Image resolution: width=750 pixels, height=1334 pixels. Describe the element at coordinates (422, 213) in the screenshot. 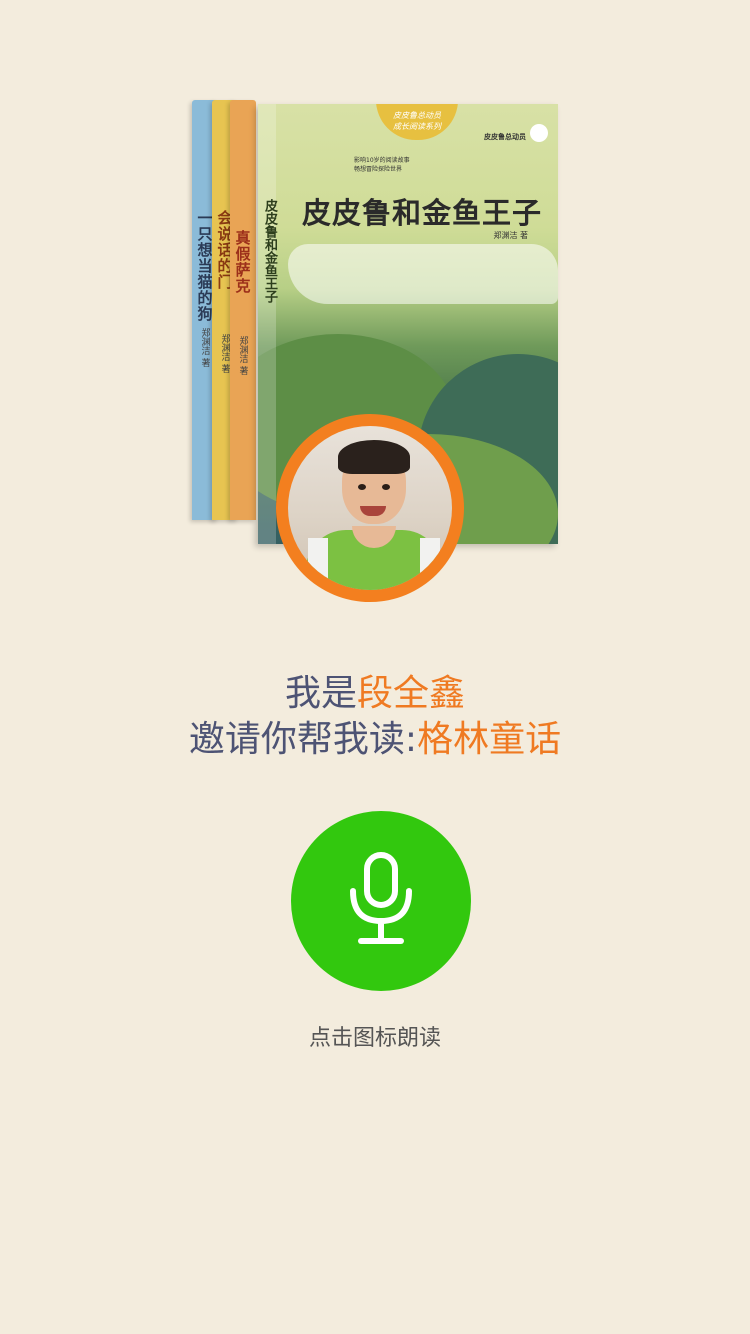

I see `cover-title: 皮皮鲁和金鱼王子` at that location.